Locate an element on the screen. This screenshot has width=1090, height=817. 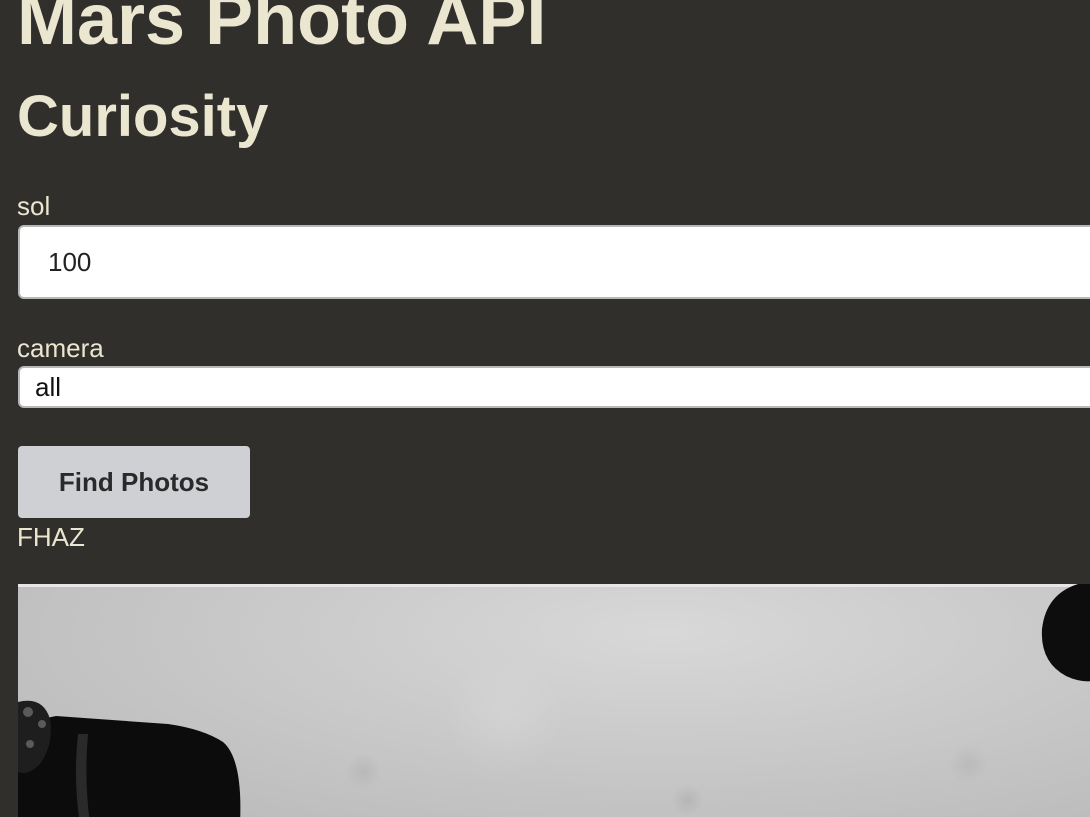
sol-label: sol is located at coordinates (34, 206).